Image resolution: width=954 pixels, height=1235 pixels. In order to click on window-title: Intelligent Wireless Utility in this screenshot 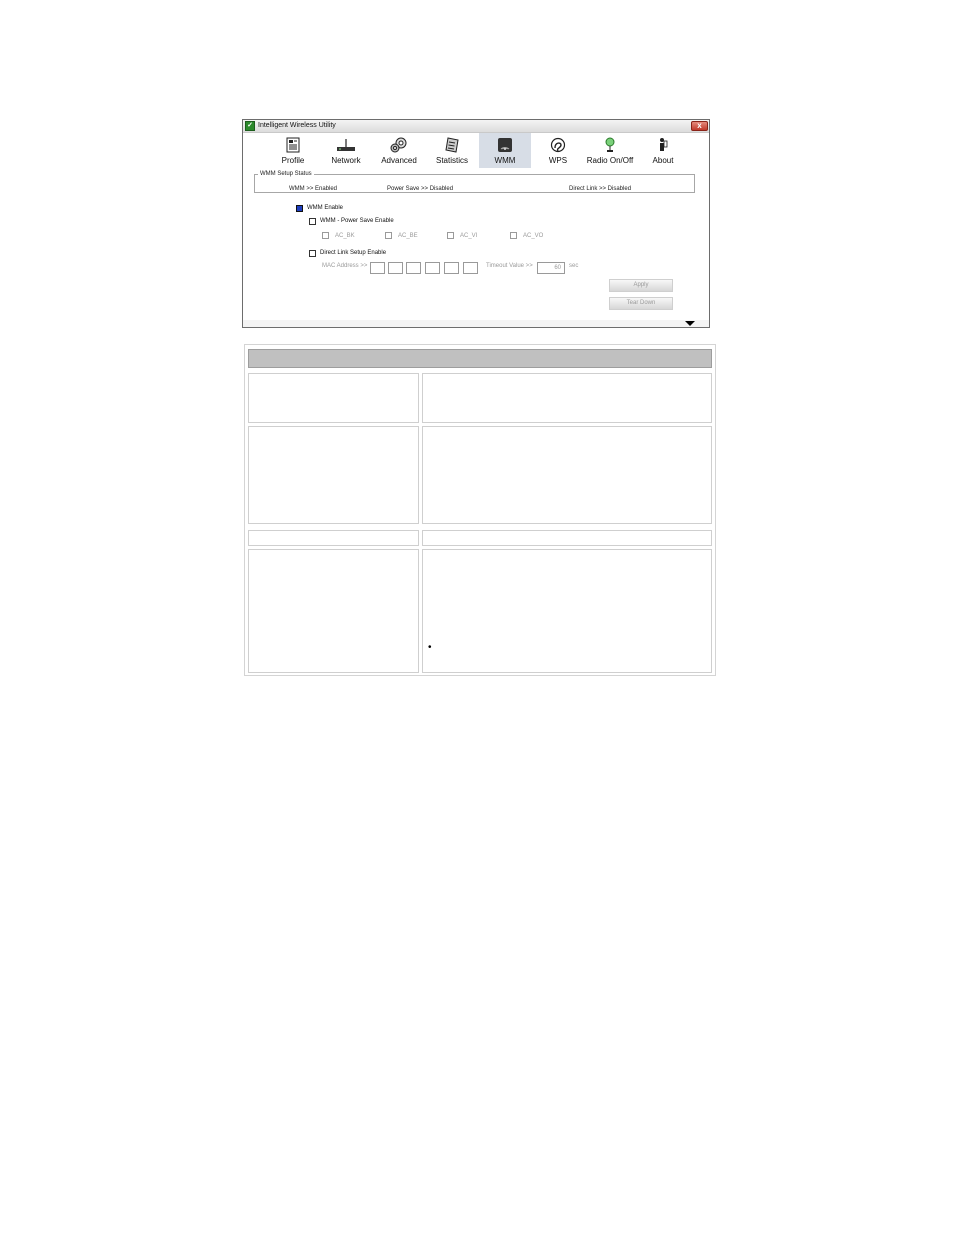, I will do `click(297, 125)`.